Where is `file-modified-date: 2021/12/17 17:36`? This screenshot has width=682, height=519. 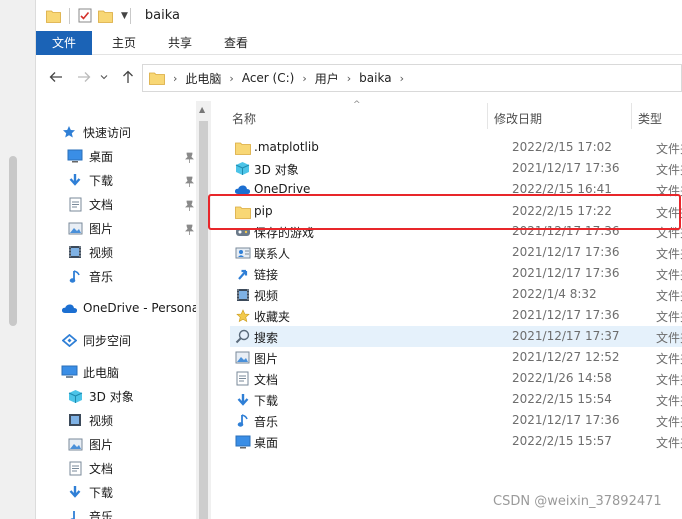 file-modified-date: 2021/12/17 17:36 is located at coordinates (566, 168).